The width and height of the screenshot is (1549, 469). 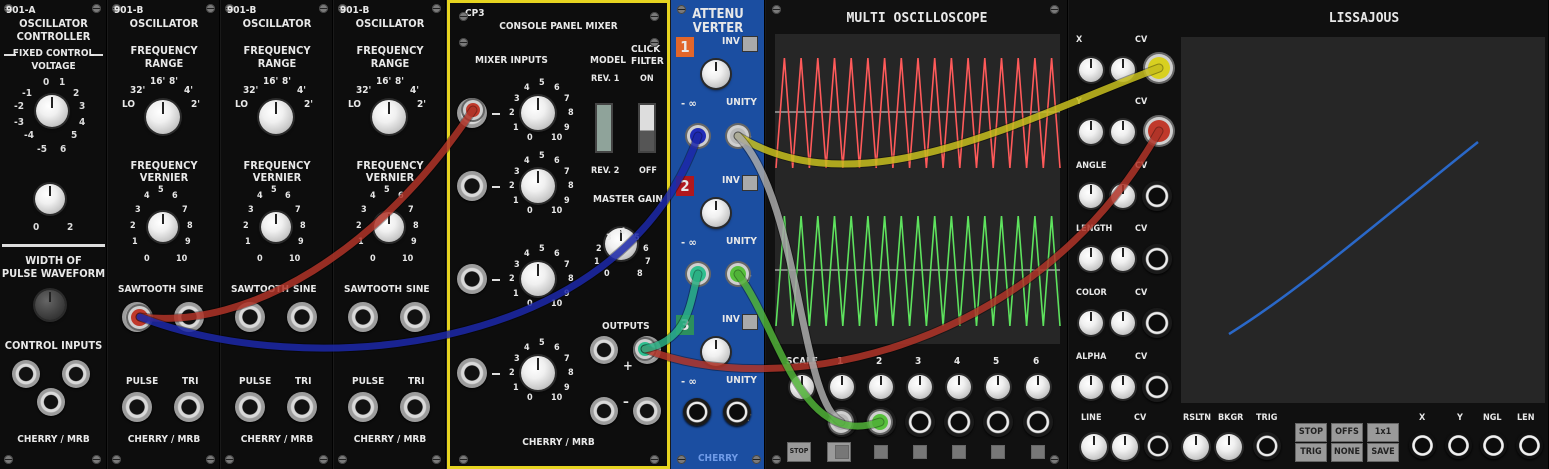 I want to click on bkgr-knob, so click(x=1229, y=447).